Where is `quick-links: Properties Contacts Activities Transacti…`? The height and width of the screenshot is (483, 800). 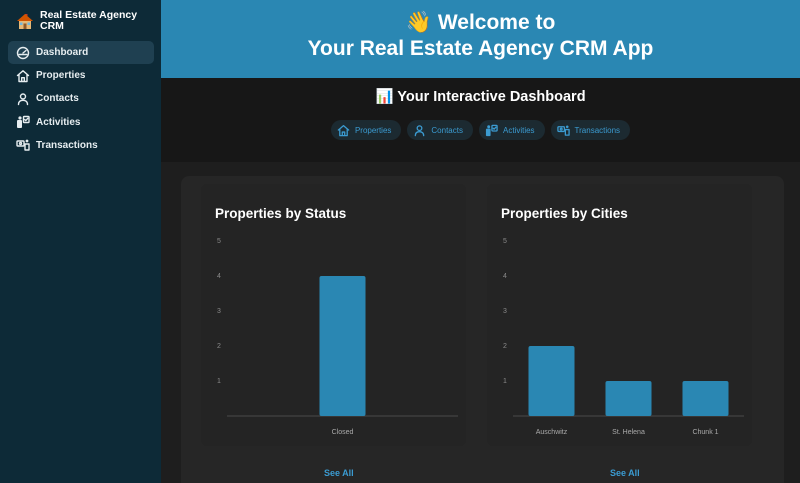
quick-links: Properties Contacts Activities Transacti… is located at coordinates (480, 130).